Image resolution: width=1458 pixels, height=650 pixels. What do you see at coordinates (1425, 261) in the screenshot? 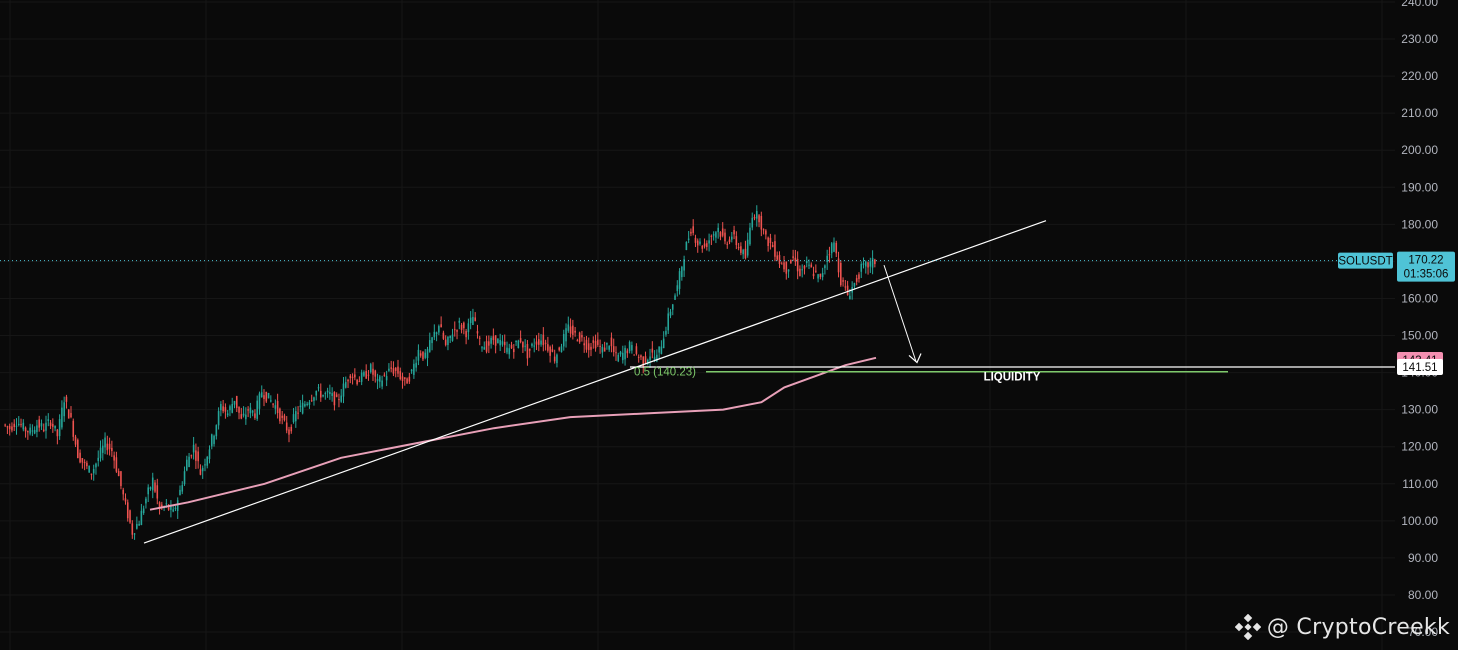
I see `last-price-tag: 170.22` at bounding box center [1425, 261].